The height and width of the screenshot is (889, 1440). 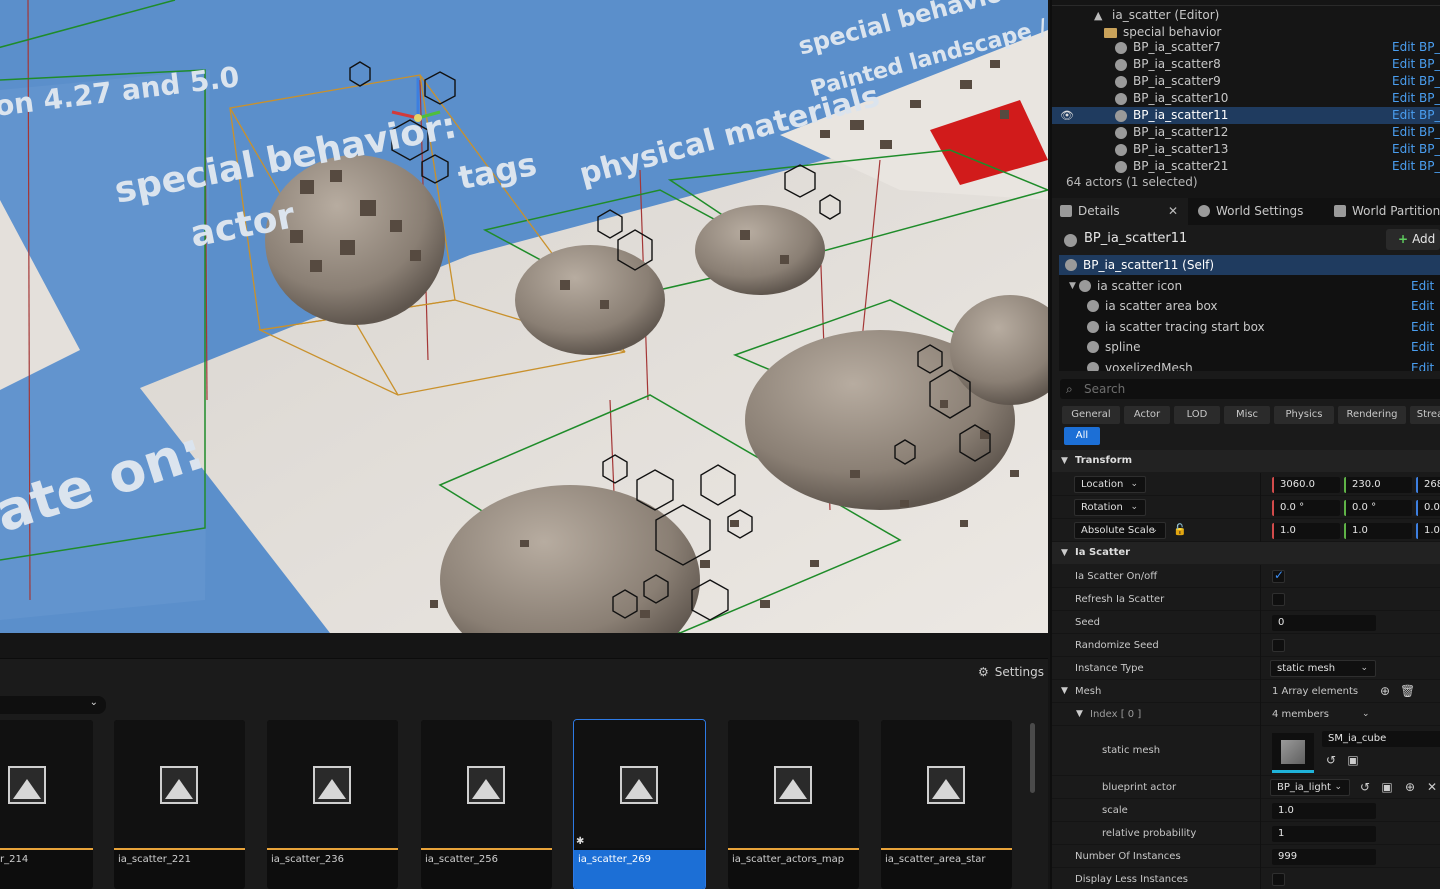 What do you see at coordinates (53, 705) in the screenshot?
I see `path-dropdown: ⌄` at bounding box center [53, 705].